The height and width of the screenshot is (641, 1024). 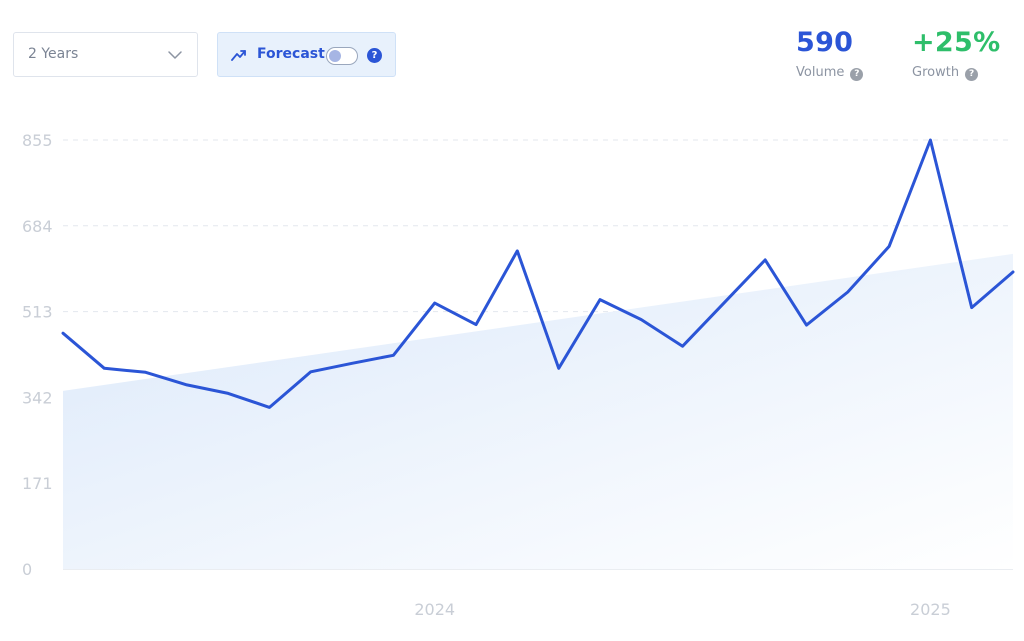 What do you see at coordinates (37, 226) in the screenshot?
I see `y-tick-label: 684` at bounding box center [37, 226].